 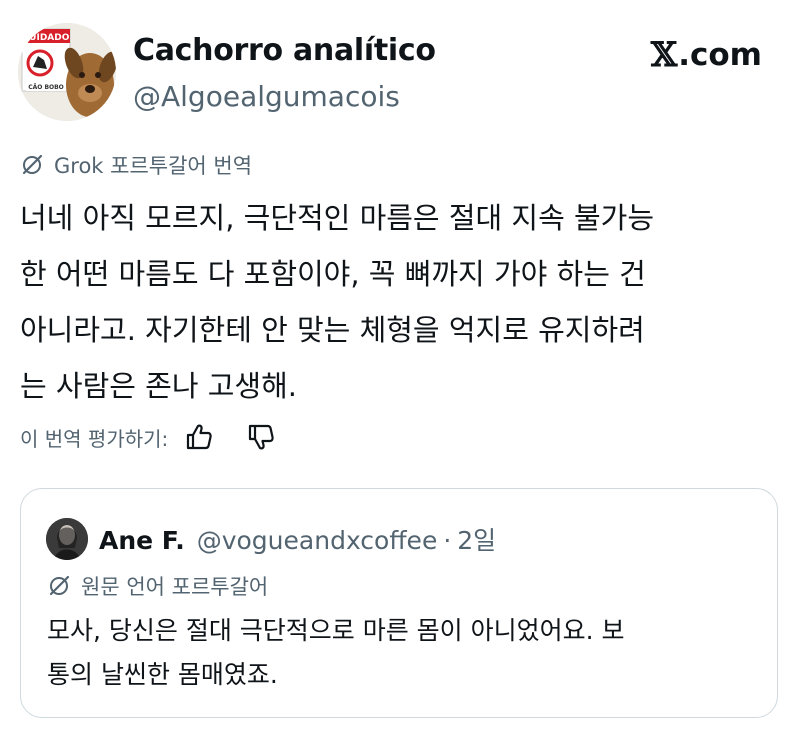 I want to click on rate-translation-row: 이 번역 평가하기:, so click(x=148, y=437).